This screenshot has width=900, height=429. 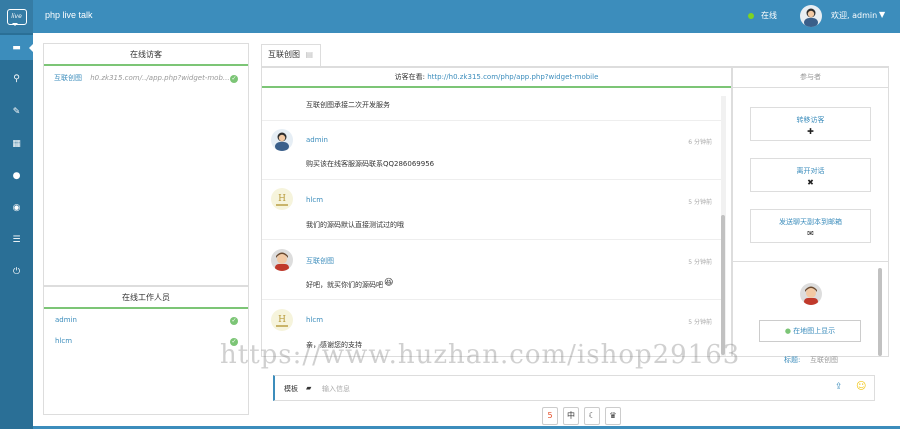 What do you see at coordinates (592, 416) in the screenshot?
I see `moon-icon: ☾` at bounding box center [592, 416].